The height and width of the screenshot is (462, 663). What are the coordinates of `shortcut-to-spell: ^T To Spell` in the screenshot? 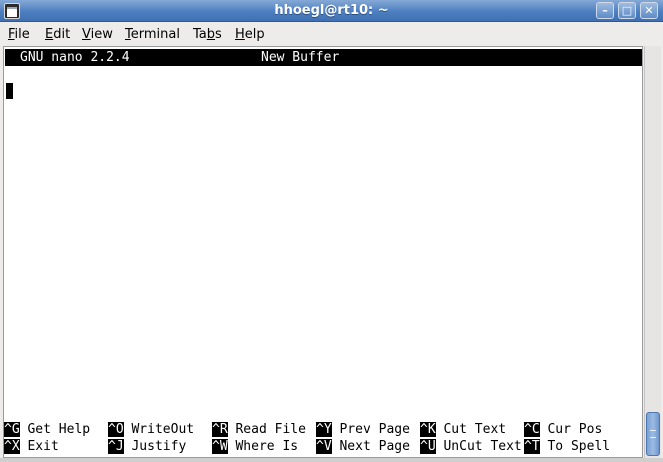 It's located at (567, 447).